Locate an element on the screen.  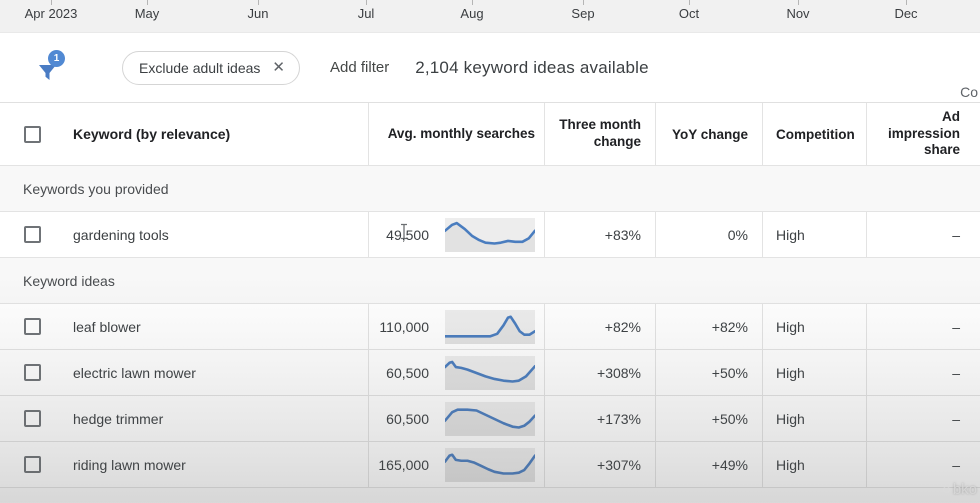
yoy-change-value: +82% is located at coordinates (709, 326).